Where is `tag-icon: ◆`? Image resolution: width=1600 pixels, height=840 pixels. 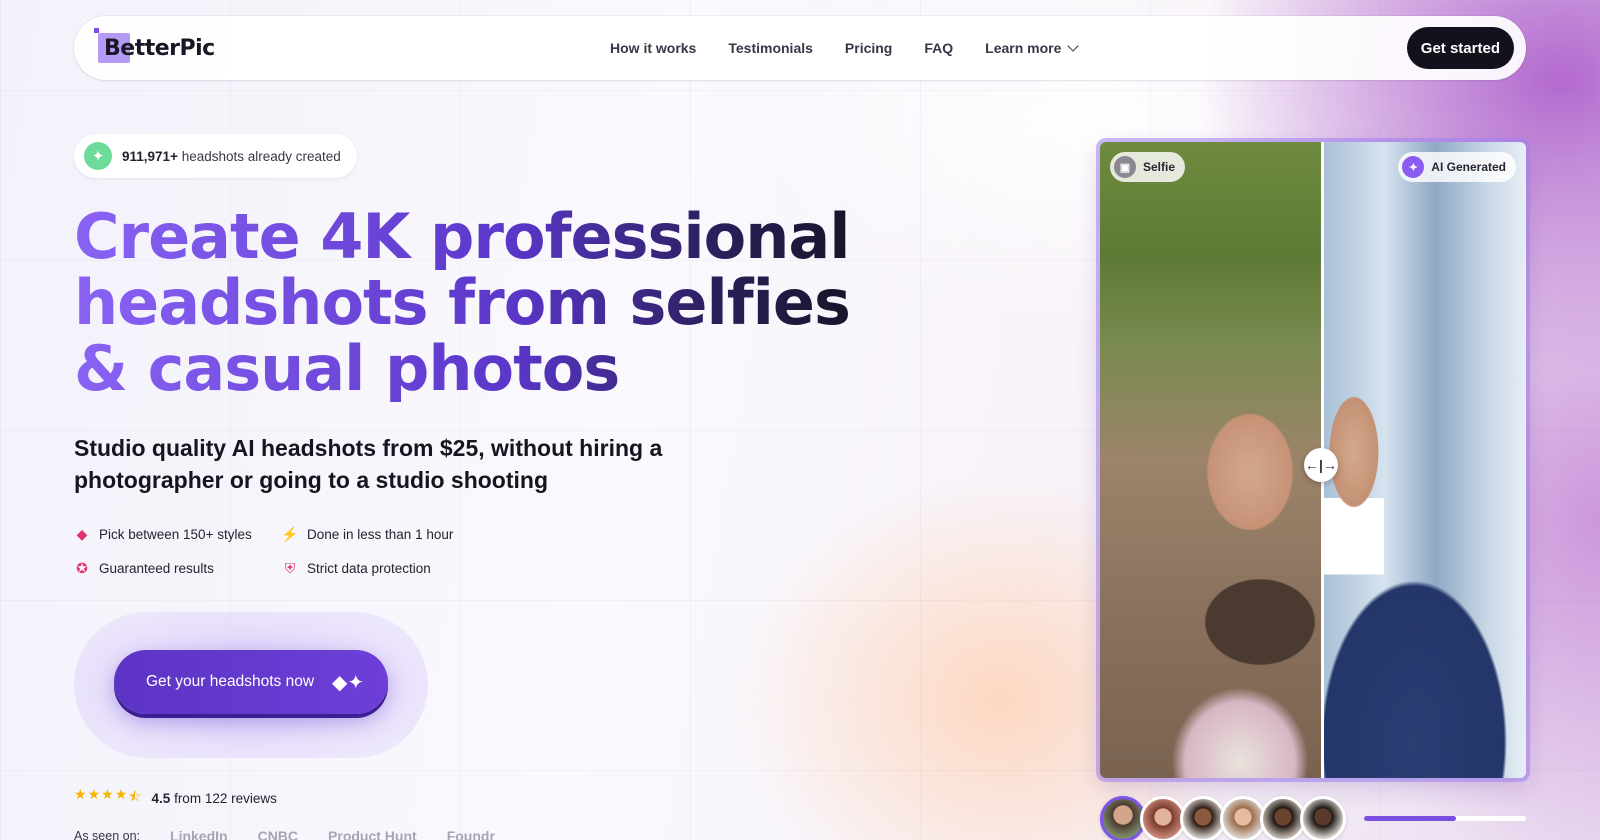
tag-icon: ◆ is located at coordinates (82, 533).